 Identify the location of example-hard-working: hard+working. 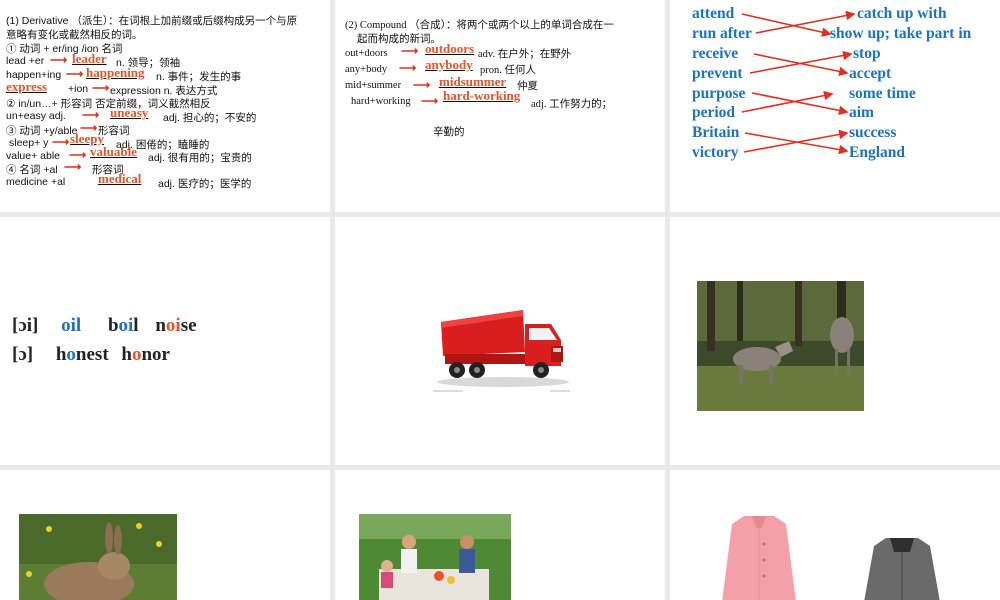
(381, 101).